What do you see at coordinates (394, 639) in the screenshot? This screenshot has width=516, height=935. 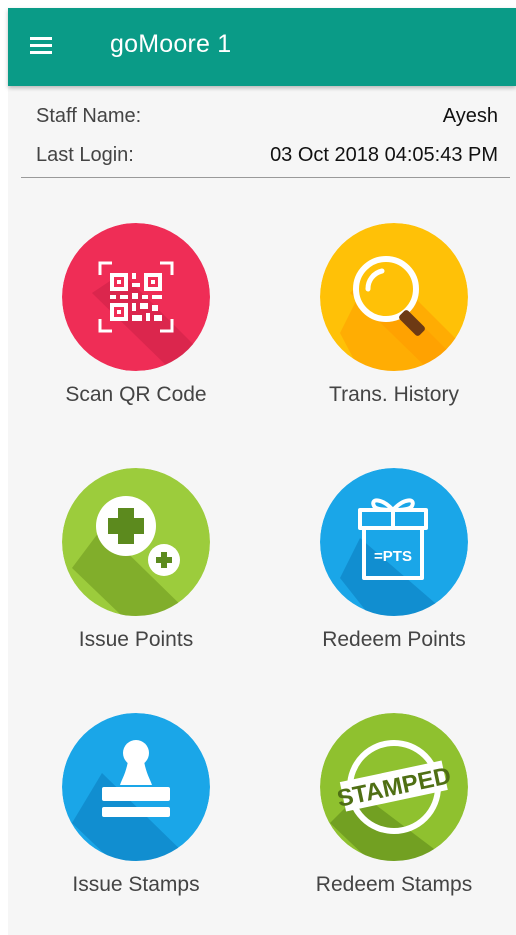 I see `redeem-points-label: Redeem Points` at bounding box center [394, 639].